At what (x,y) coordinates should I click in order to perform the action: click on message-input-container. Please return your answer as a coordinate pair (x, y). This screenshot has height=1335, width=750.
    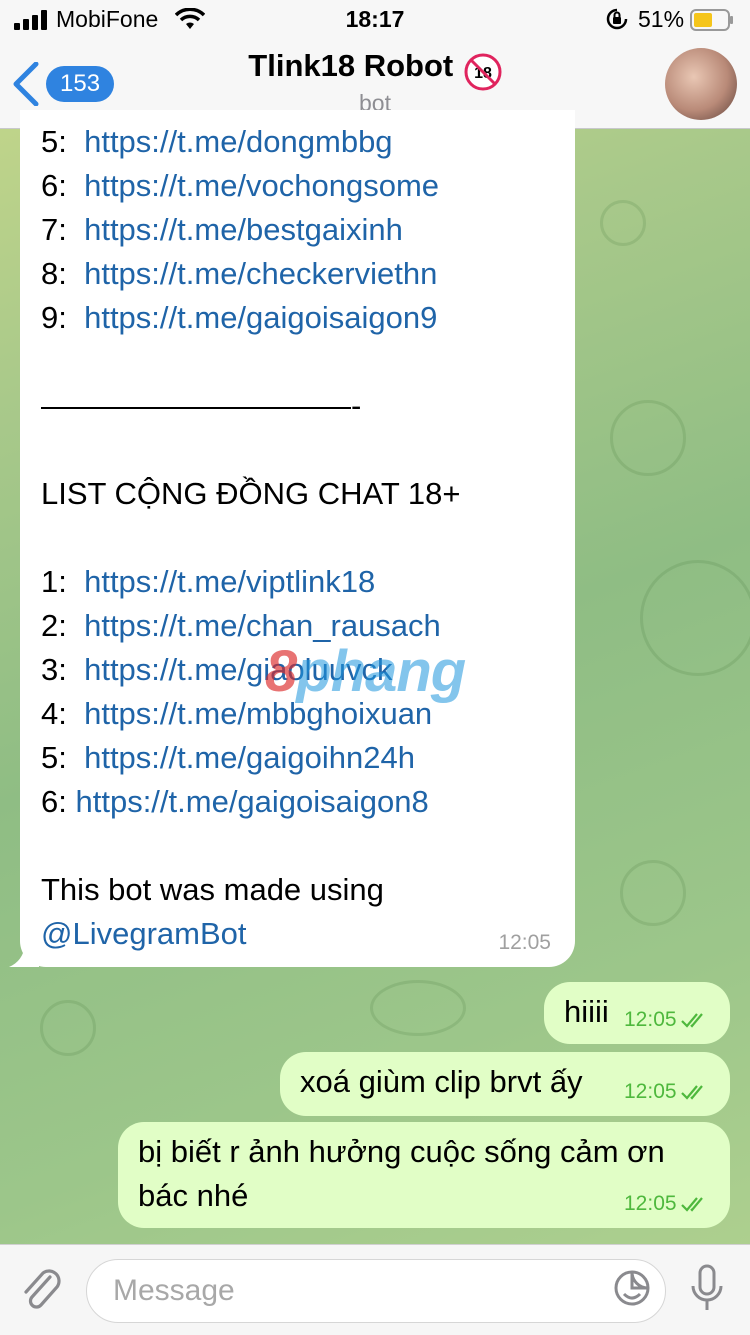
    Looking at the image, I should click on (376, 1291).